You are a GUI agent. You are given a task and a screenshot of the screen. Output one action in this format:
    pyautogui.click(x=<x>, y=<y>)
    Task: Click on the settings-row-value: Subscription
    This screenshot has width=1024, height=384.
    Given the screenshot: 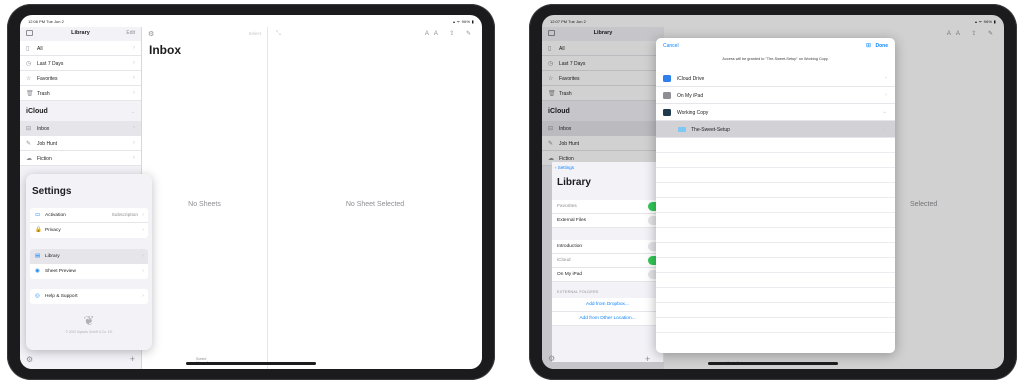 What is the action you would take?
    pyautogui.click(x=124, y=215)
    